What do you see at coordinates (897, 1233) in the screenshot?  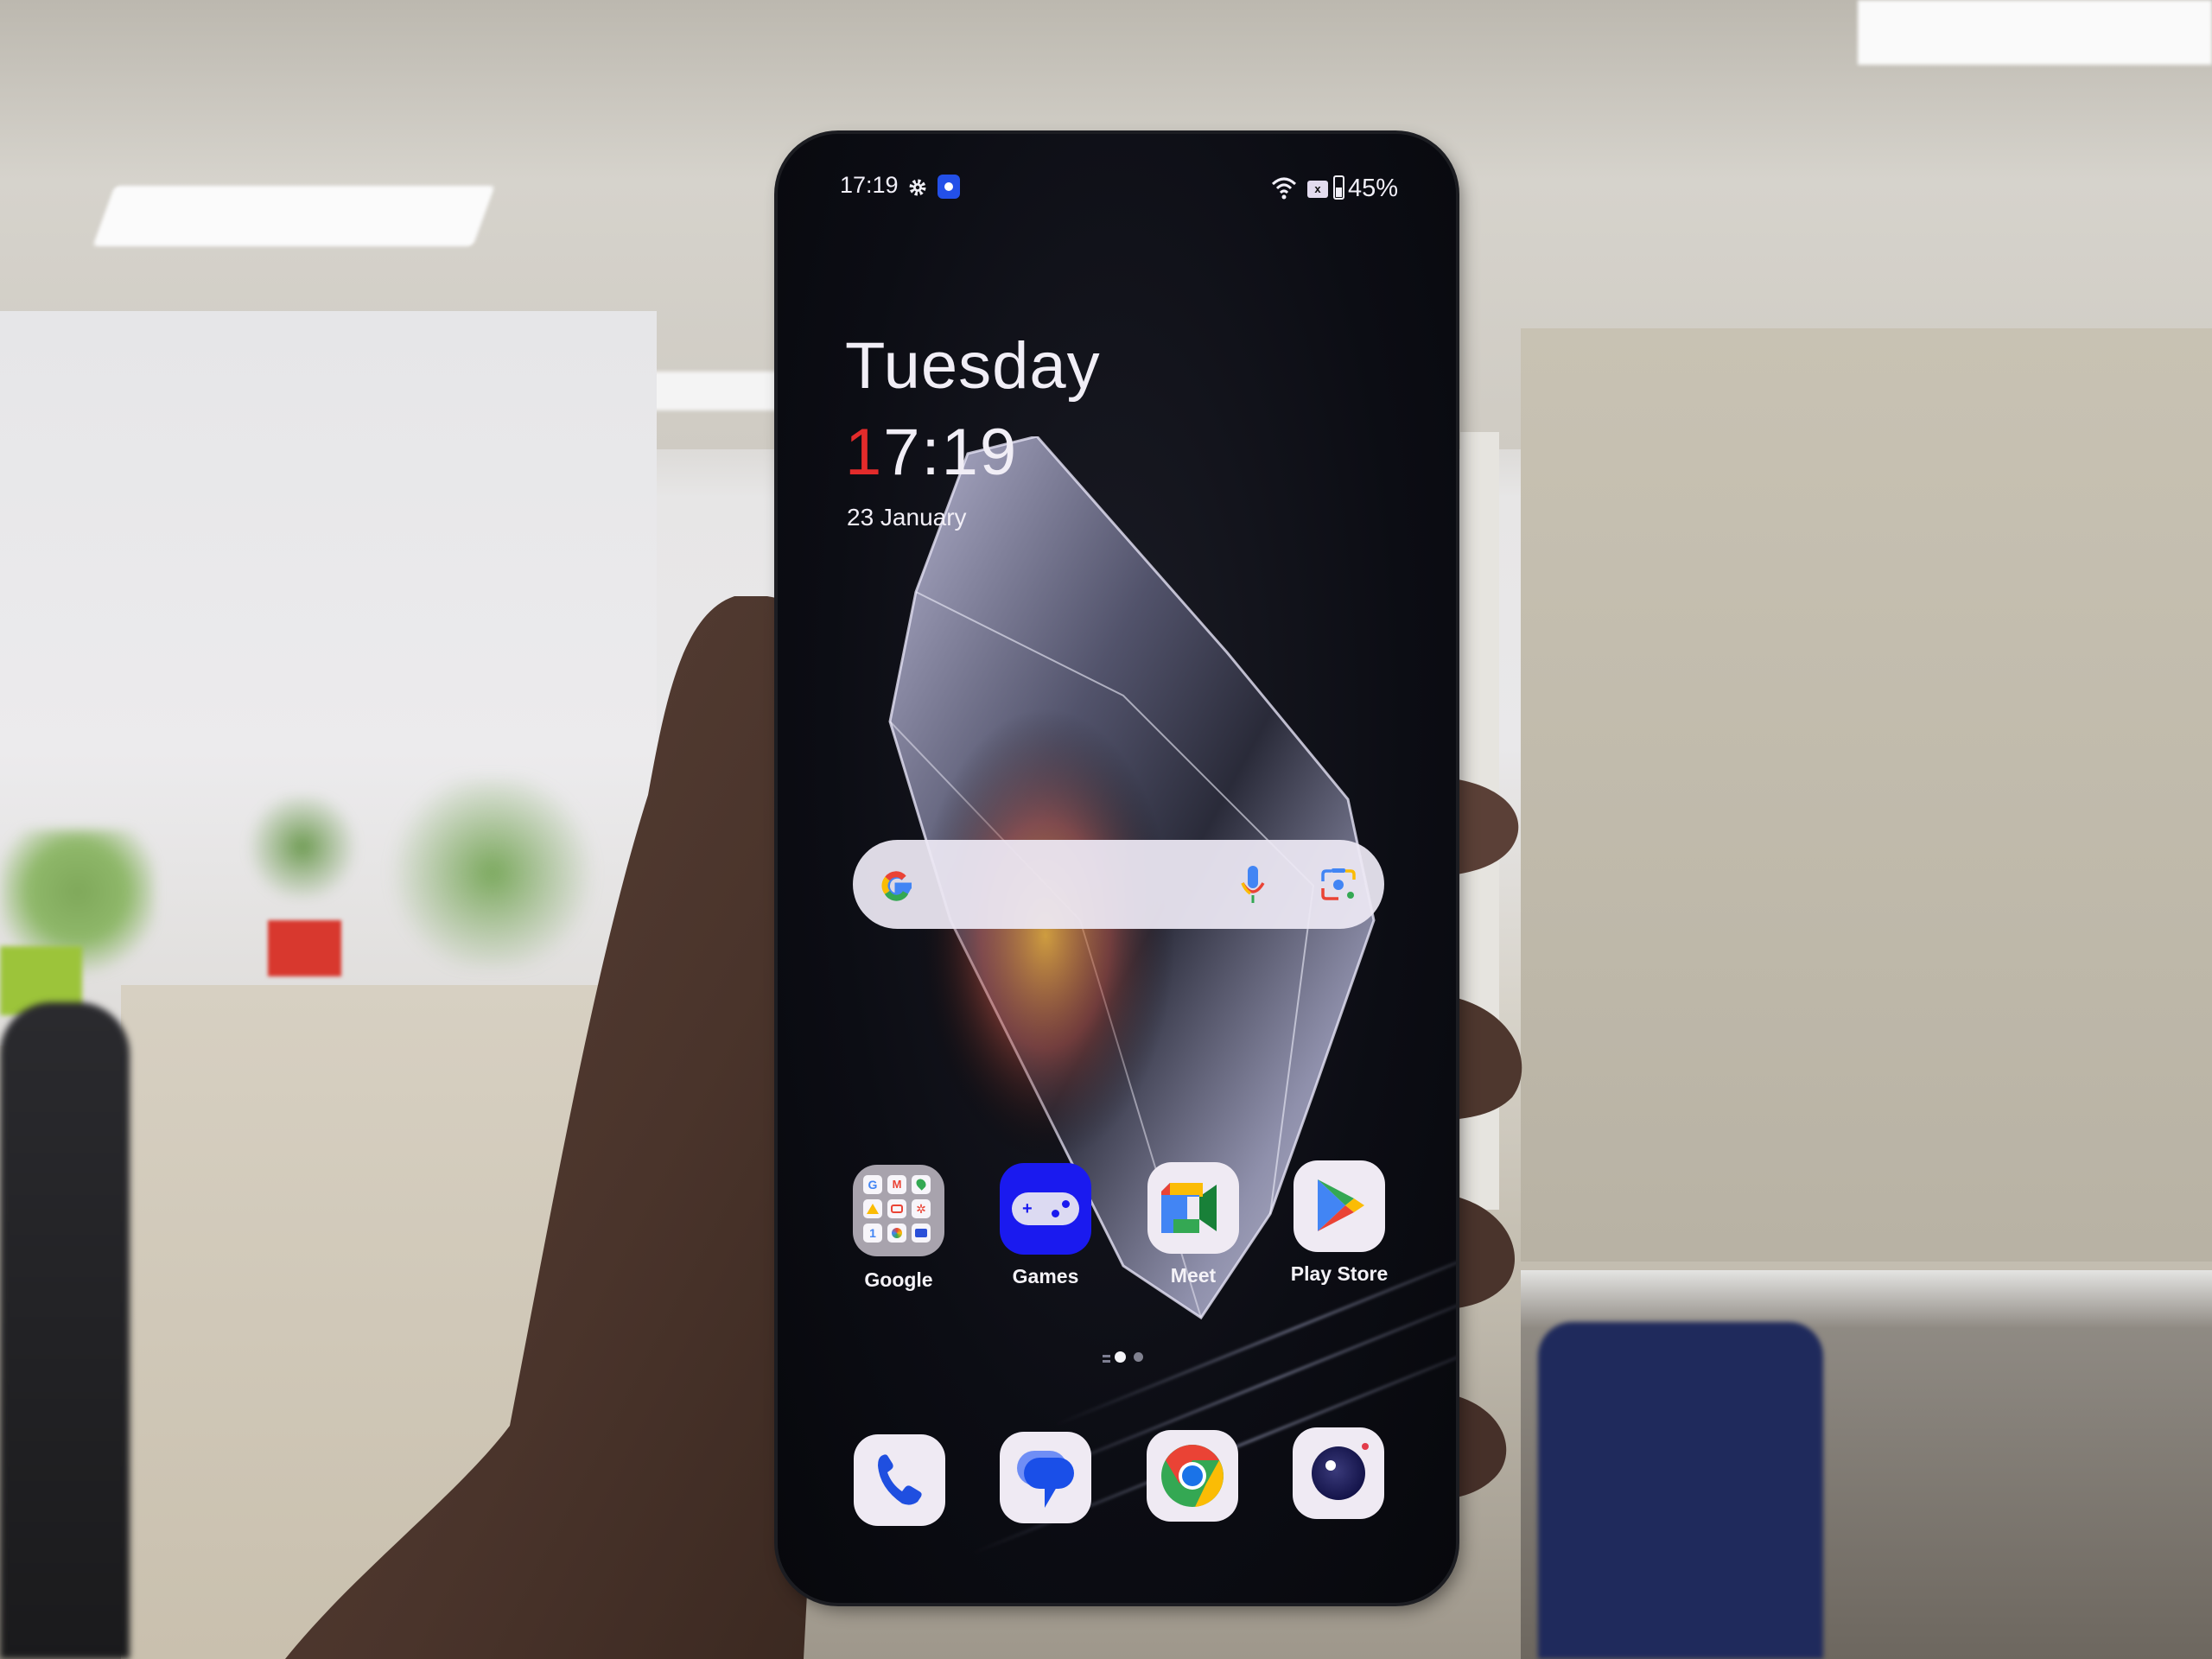 I see `pay-mini-icon` at bounding box center [897, 1233].